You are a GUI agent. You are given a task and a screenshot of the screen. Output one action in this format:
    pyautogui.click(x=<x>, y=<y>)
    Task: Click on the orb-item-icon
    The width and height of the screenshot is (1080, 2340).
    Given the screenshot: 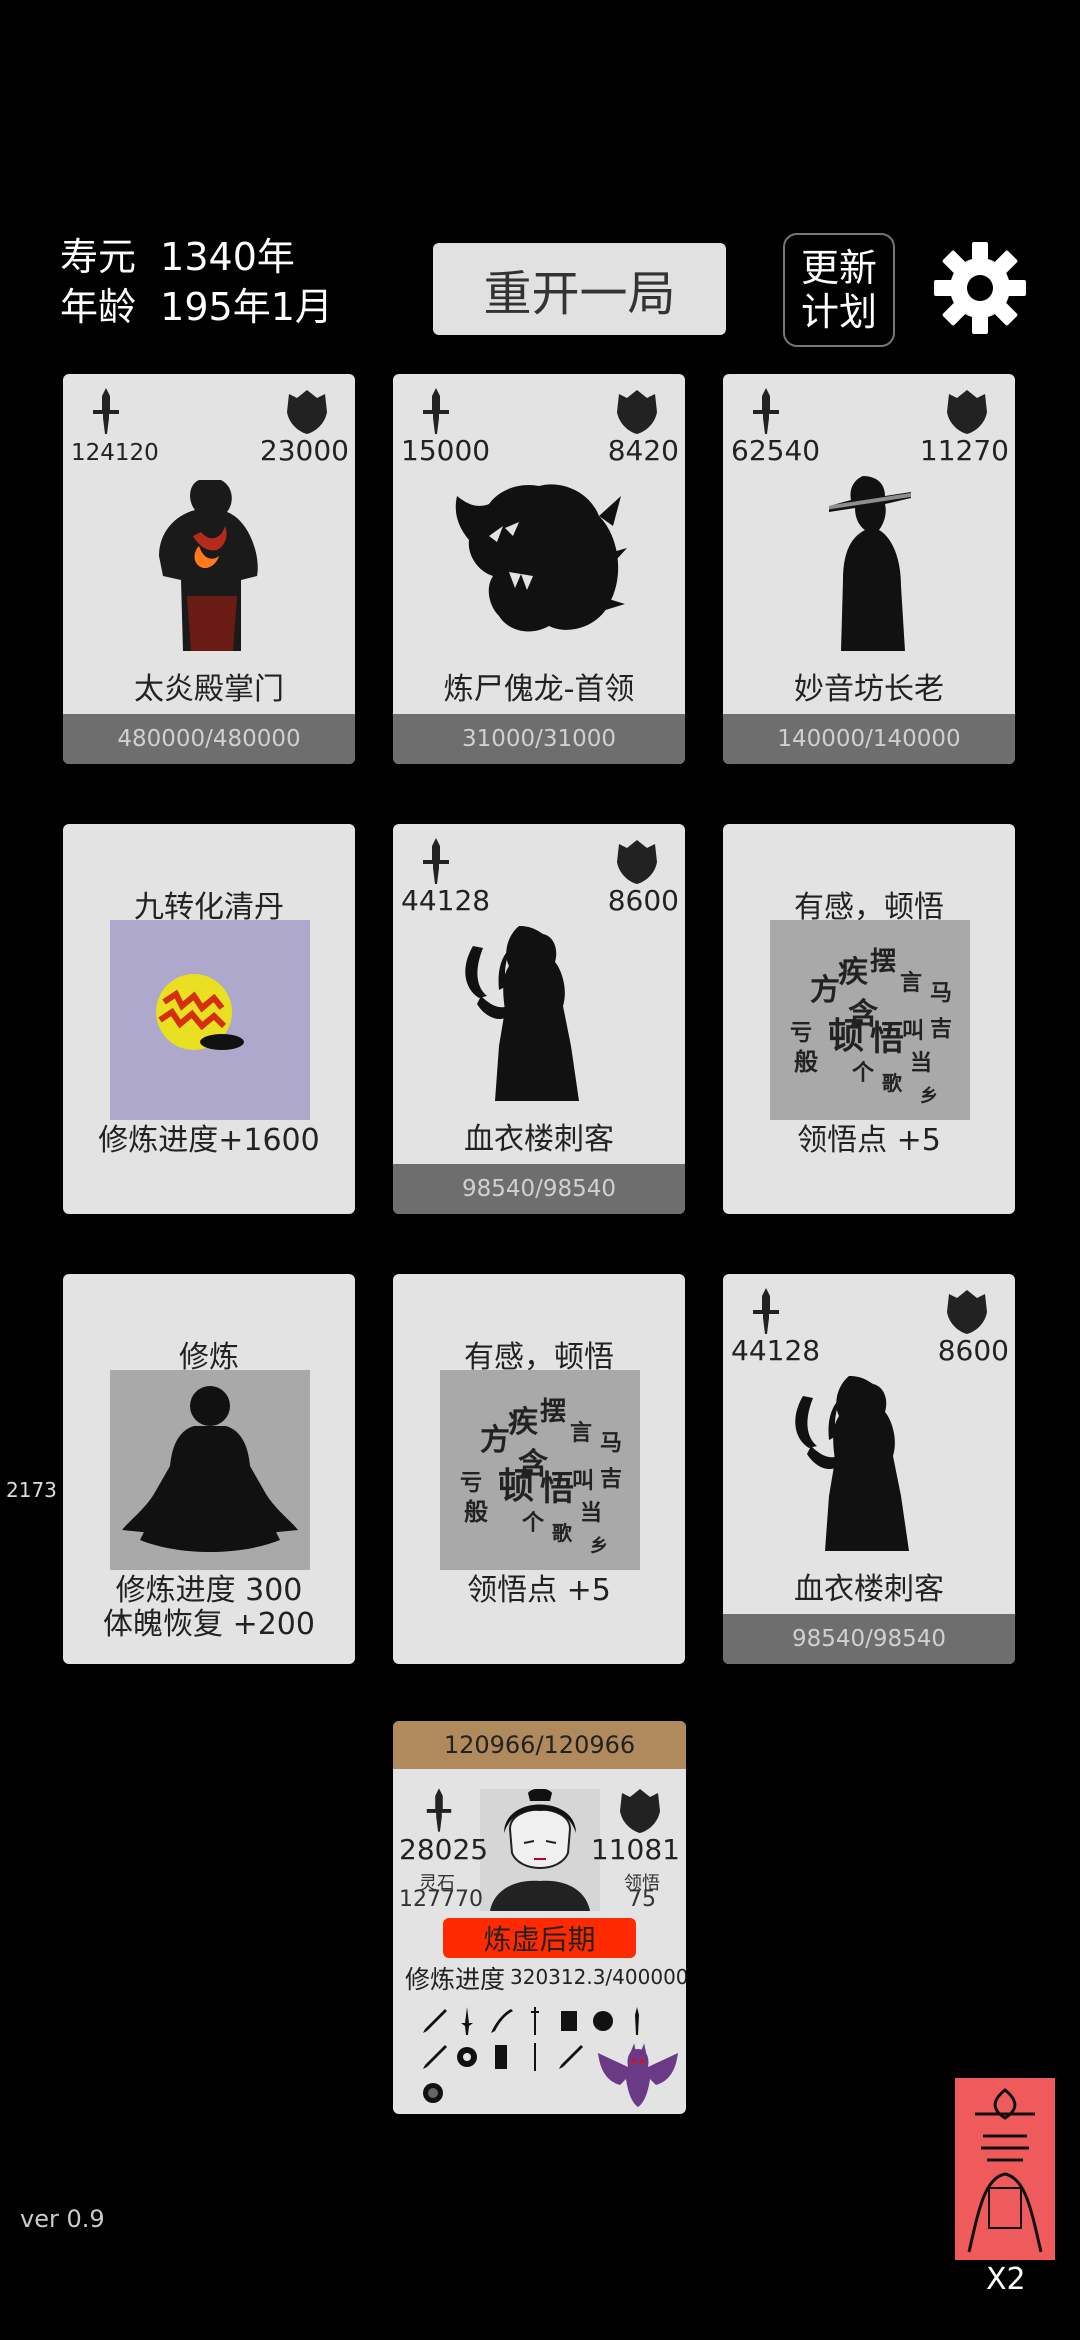 What is the action you would take?
    pyautogui.click(x=433, y=2093)
    